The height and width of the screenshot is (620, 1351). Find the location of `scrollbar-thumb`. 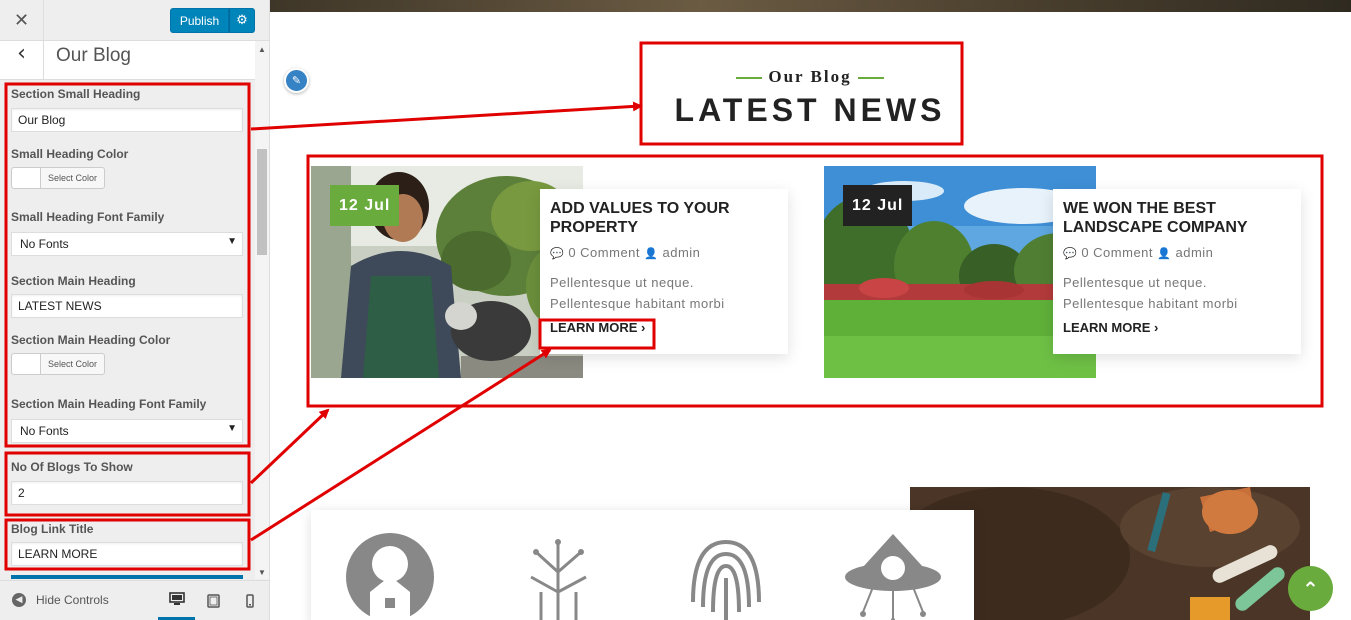

scrollbar-thumb is located at coordinates (262, 202).